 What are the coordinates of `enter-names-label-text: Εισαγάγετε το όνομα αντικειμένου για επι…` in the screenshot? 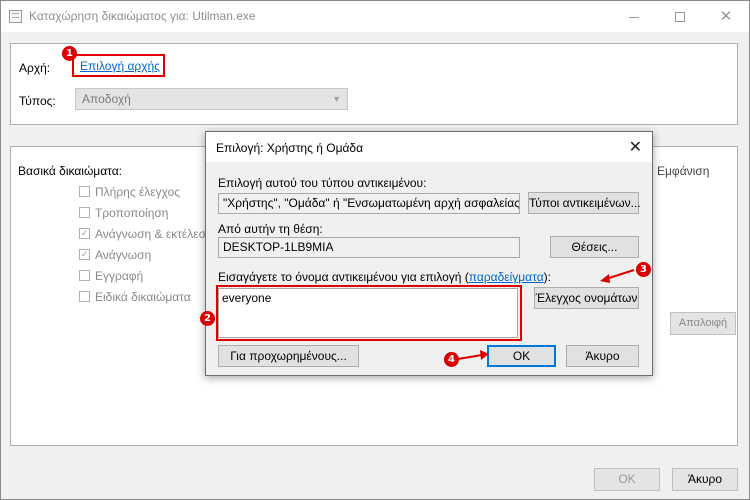 It's located at (343, 277).